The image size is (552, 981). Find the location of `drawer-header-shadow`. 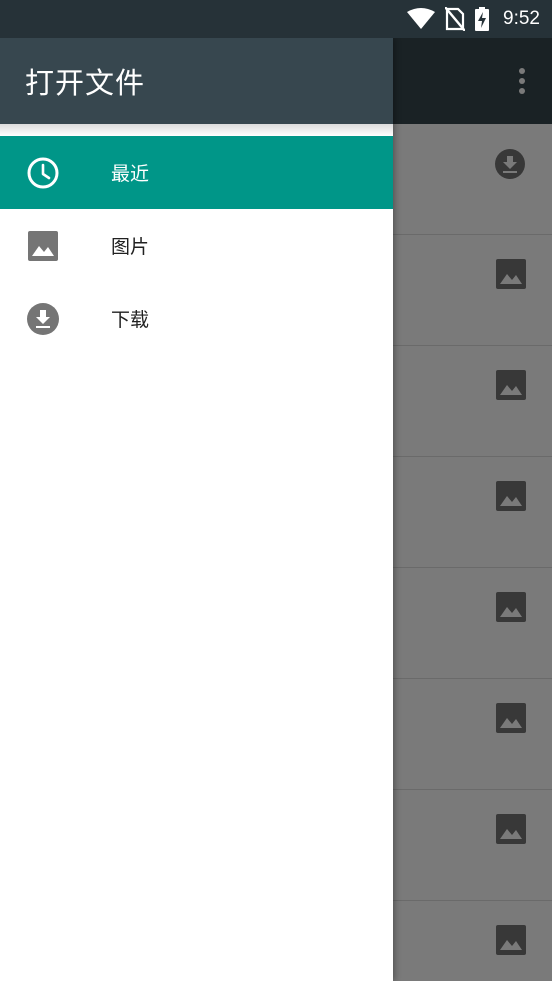

drawer-header-shadow is located at coordinates (196, 130).